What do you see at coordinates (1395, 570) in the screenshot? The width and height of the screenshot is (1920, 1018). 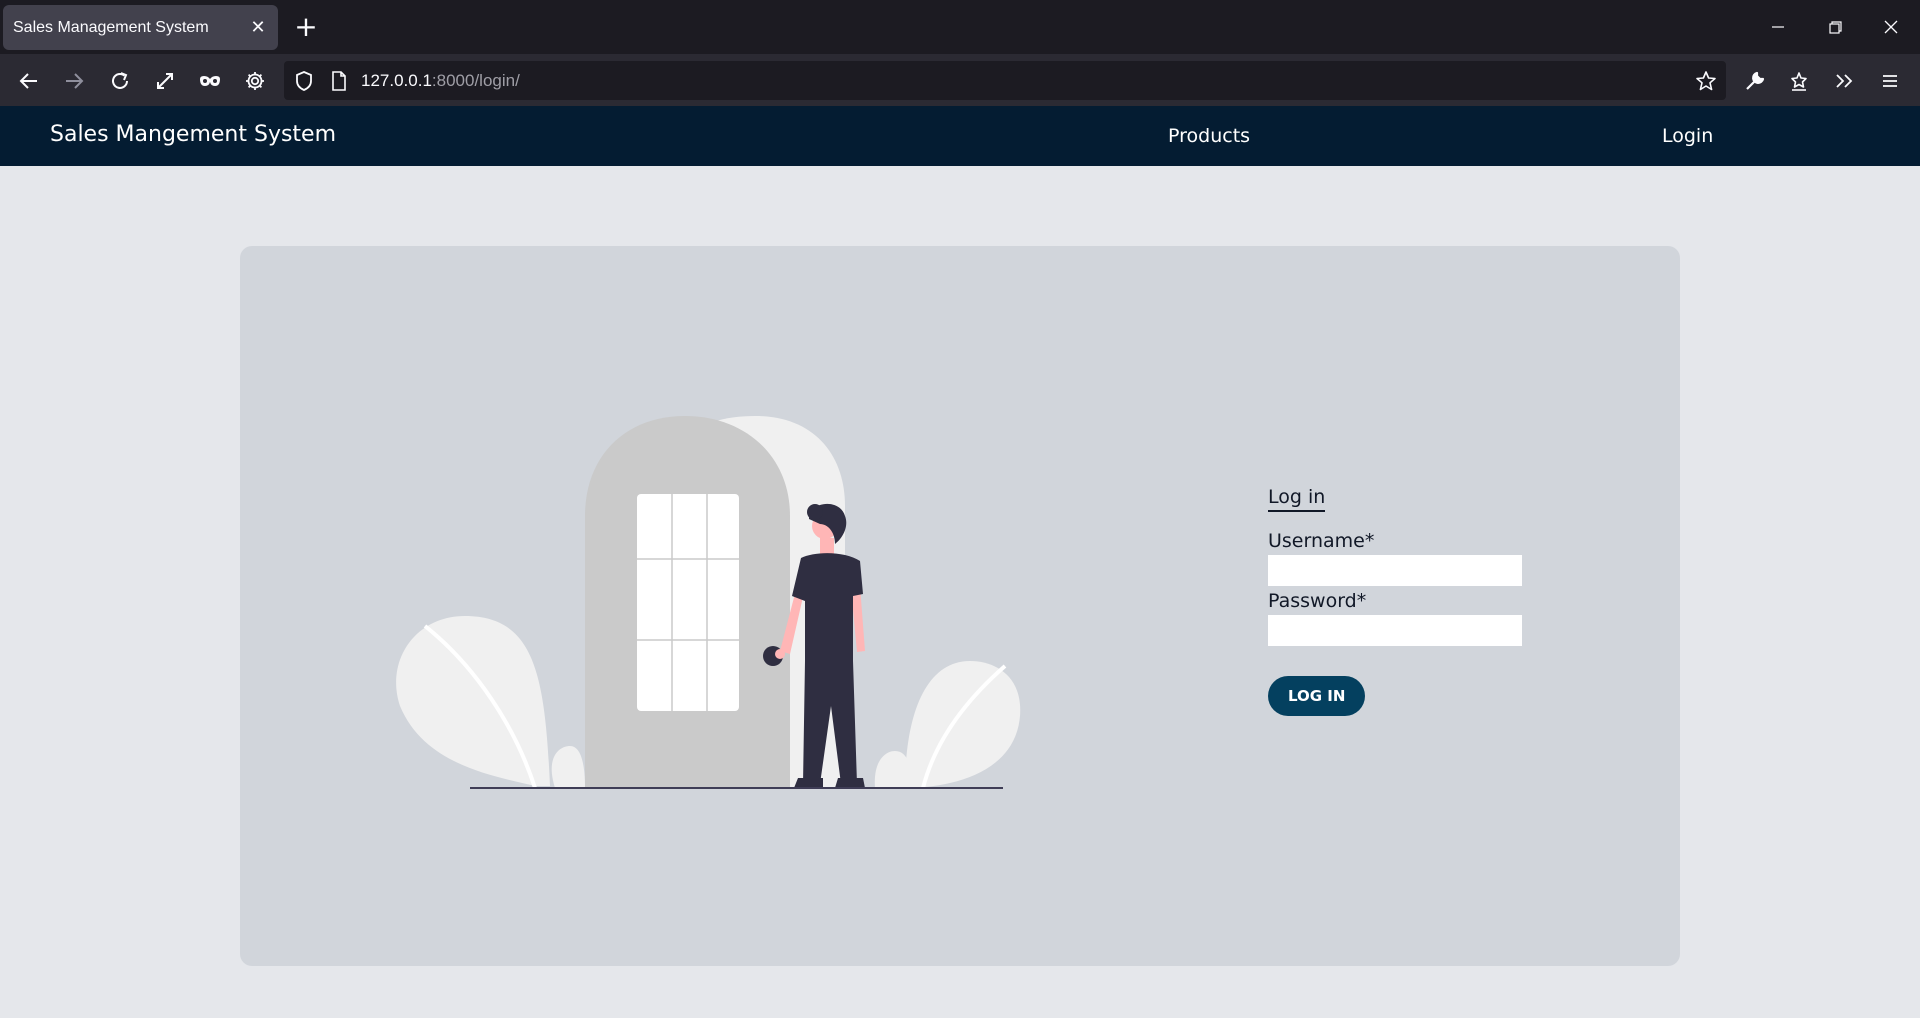 I see `username-input` at bounding box center [1395, 570].